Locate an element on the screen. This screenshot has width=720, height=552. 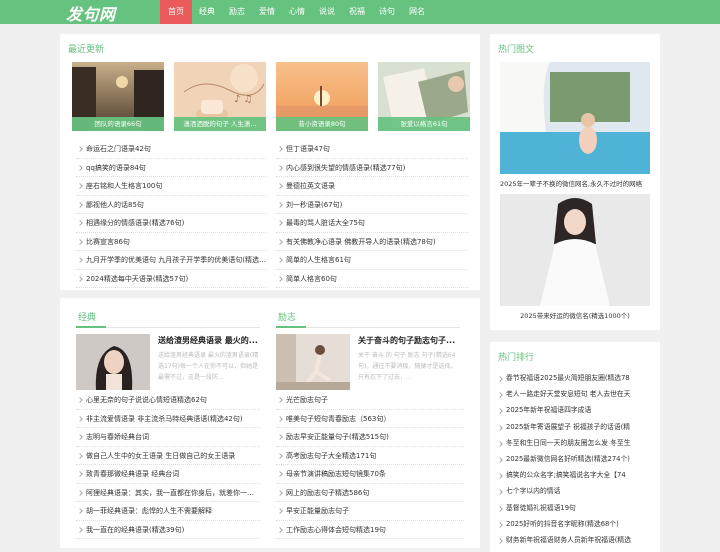
list-item: 有关佛教净心语录 佛教开导人的语录(精选78句) is located at coordinates (372, 242).